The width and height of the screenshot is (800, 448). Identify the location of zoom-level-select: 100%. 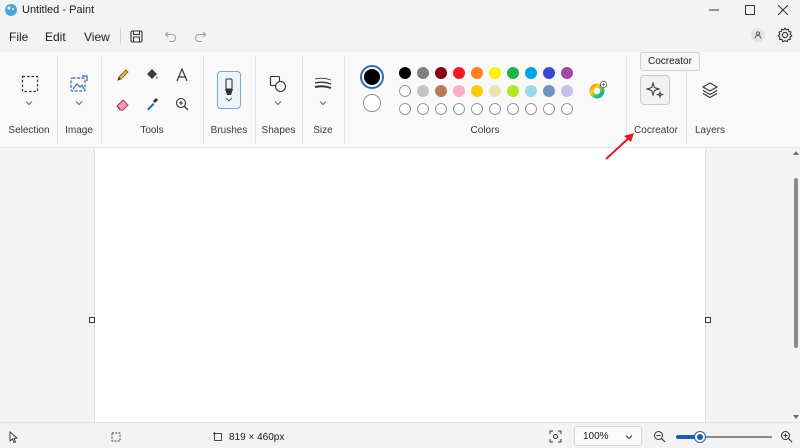
(608, 436).